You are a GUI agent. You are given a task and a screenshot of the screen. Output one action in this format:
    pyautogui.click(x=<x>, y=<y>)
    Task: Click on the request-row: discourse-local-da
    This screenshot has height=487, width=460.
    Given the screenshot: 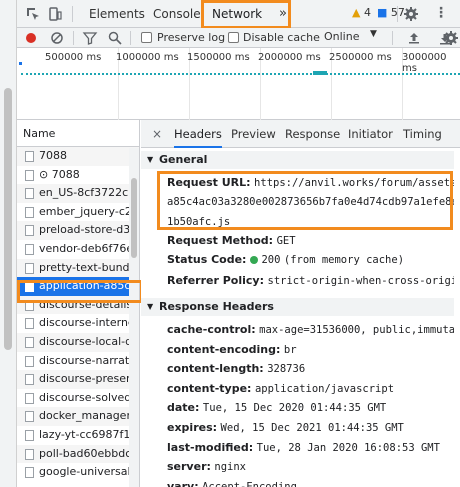 What is the action you would take?
    pyautogui.click(x=78, y=342)
    